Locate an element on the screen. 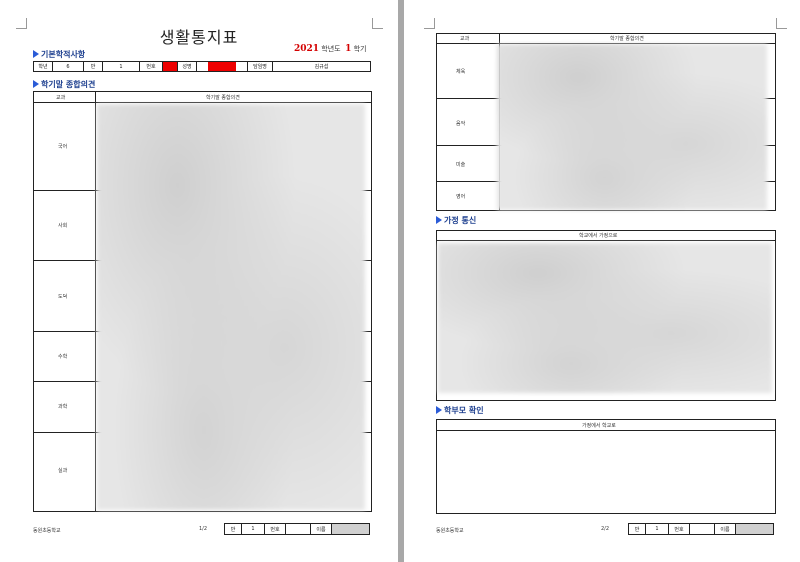  grade-label: 학년 is located at coordinates (43, 66).